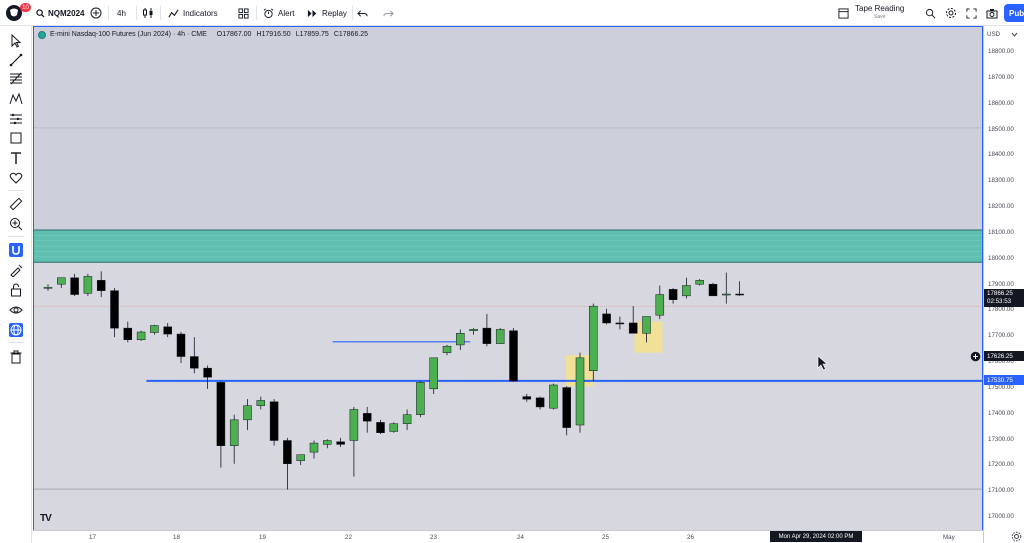 The height and width of the screenshot is (543, 1024). What do you see at coordinates (16, 60) in the screenshot?
I see `trend-line-icon` at bounding box center [16, 60].